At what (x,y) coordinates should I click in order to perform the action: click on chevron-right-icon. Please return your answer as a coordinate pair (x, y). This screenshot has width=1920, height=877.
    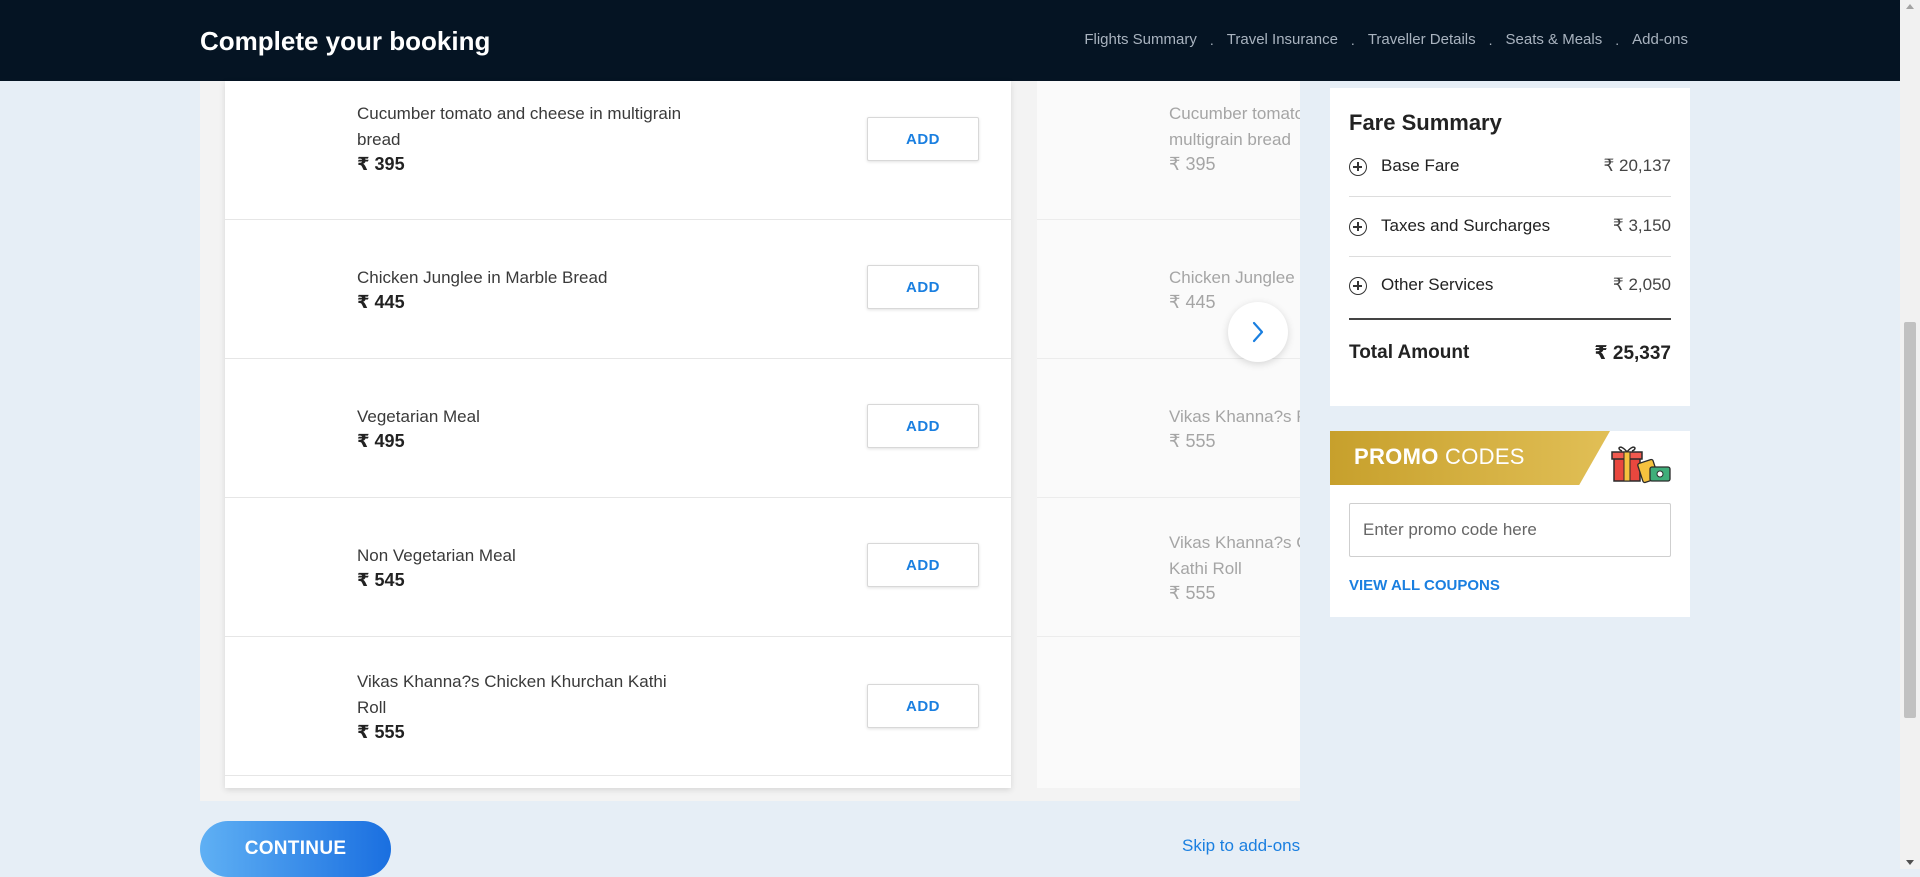
    Looking at the image, I should click on (1258, 332).